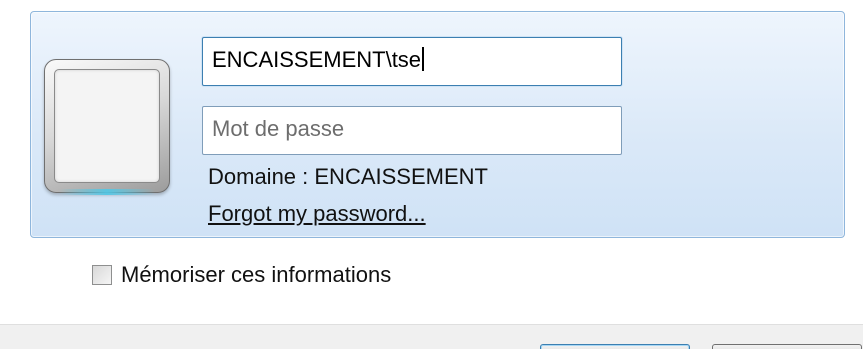  I want to click on ok-button, so click(615, 346).